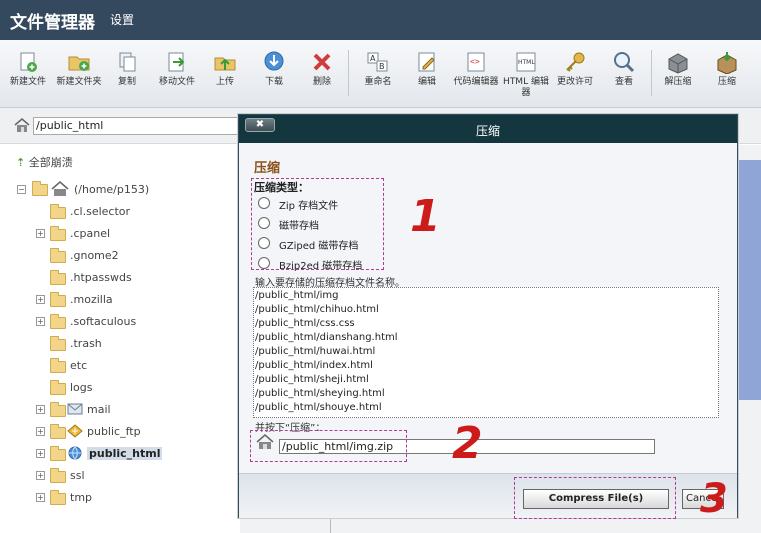 This screenshot has height=533, width=761. What do you see at coordinates (378, 82) in the screenshot?
I see `toolbar-label: 重命名` at bounding box center [378, 82].